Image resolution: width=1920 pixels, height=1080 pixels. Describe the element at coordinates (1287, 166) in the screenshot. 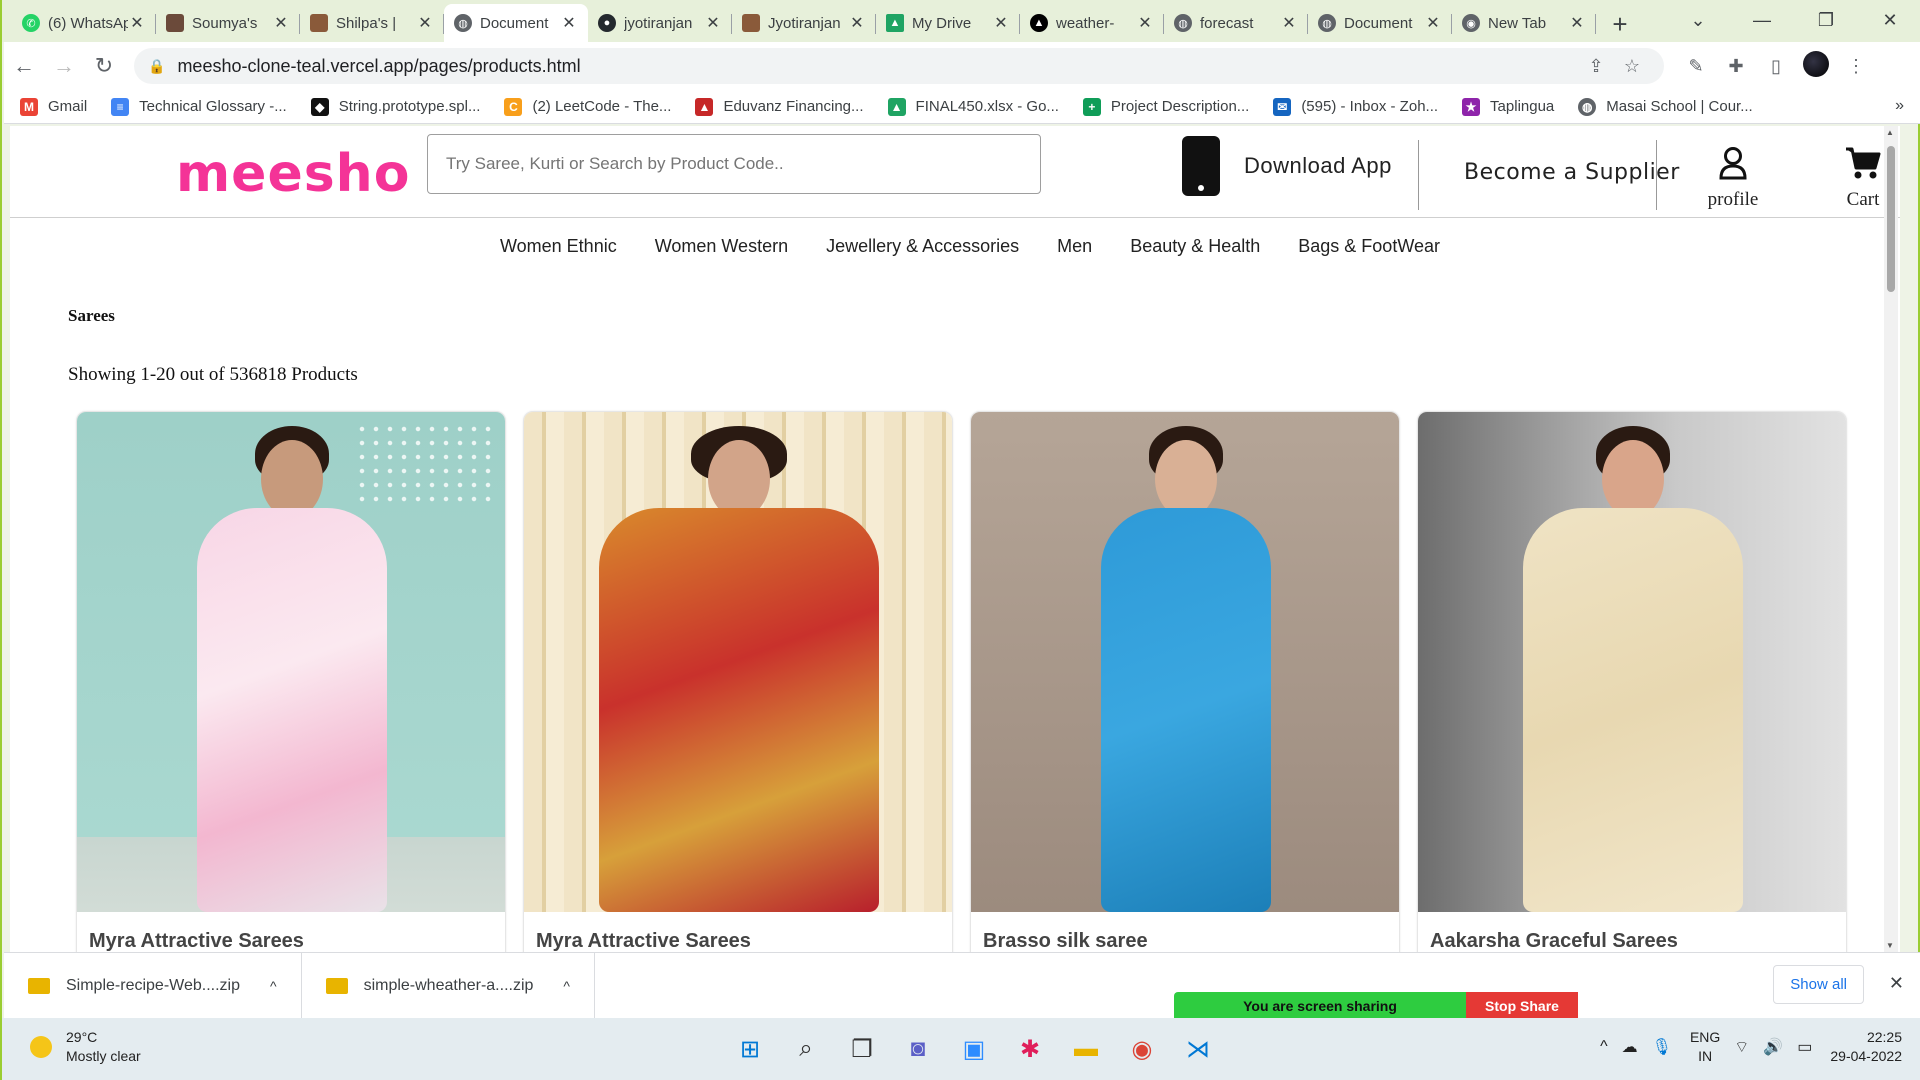

I see `download-app-link: Download App` at that location.